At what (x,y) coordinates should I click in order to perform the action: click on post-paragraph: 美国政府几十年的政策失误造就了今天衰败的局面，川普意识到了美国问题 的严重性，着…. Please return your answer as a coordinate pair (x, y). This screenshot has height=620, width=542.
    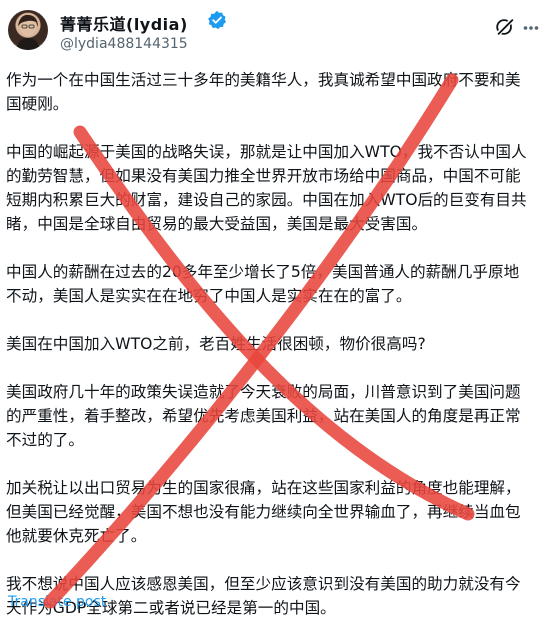
    Looking at the image, I should click on (263, 416).